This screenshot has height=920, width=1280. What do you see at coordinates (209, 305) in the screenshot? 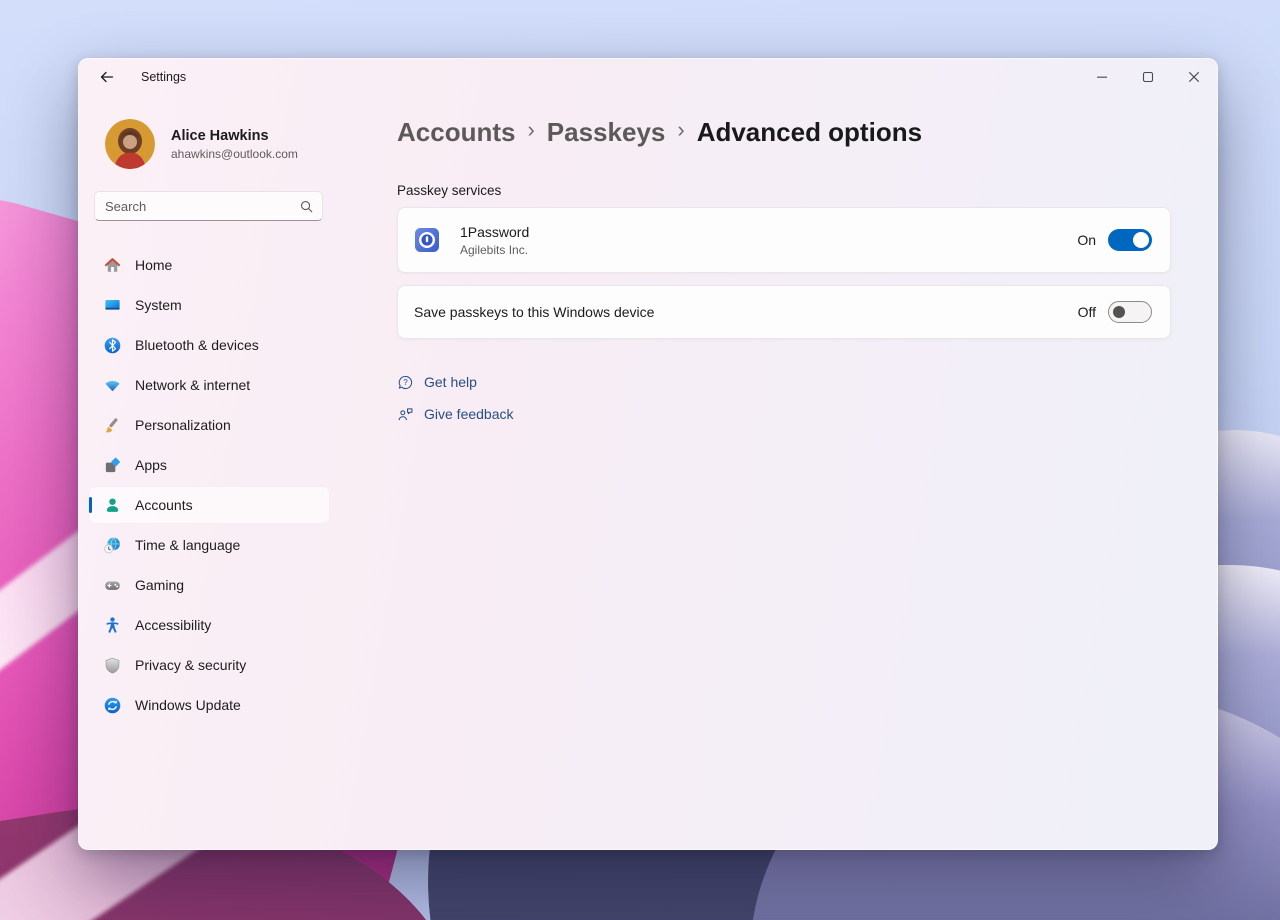
I see `sidebar-item-system: System` at bounding box center [209, 305].